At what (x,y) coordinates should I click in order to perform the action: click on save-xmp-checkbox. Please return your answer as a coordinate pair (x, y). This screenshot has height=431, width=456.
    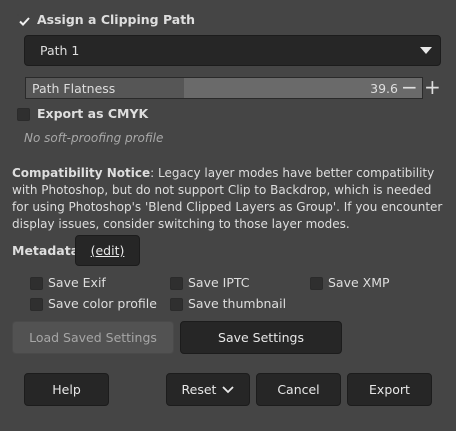
    Looking at the image, I should click on (316, 283).